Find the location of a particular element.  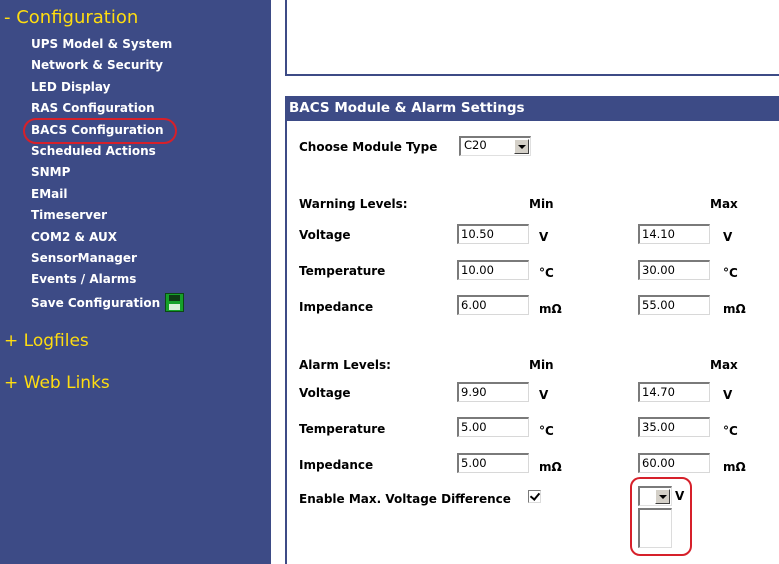

nav-item-label: EMail is located at coordinates (49, 193).